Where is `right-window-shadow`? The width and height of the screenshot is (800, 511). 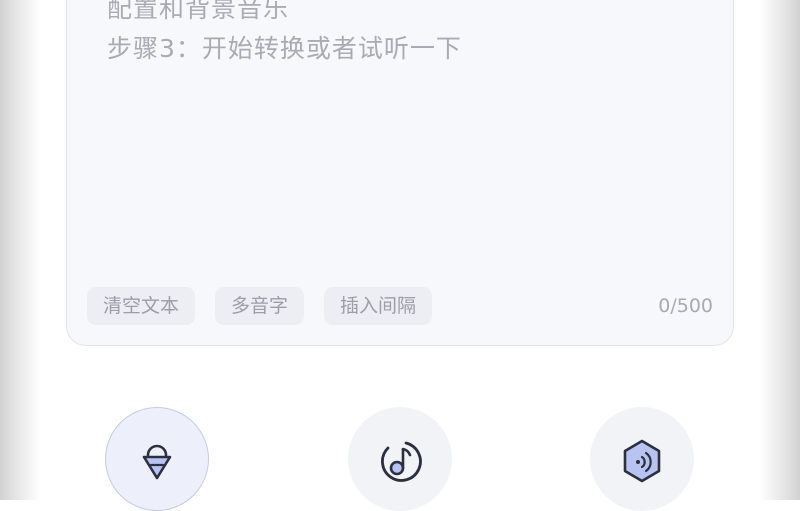
right-window-shadow is located at coordinates (780, 250).